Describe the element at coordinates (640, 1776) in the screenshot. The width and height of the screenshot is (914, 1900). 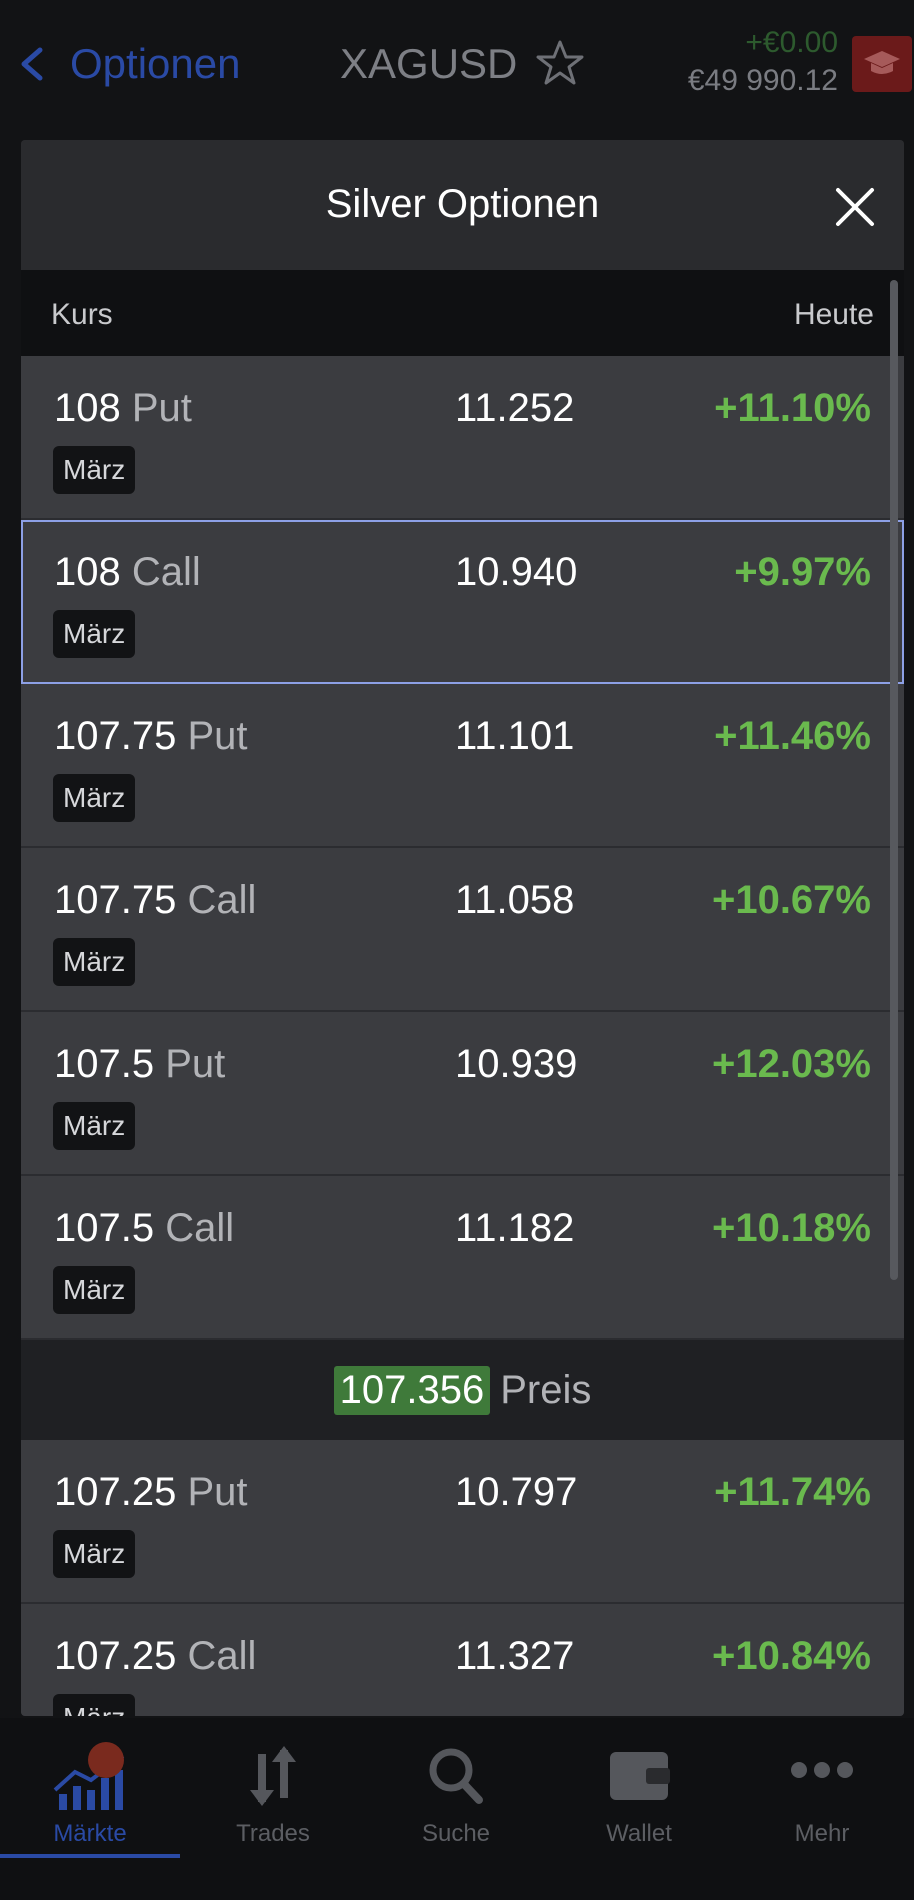
I see `wallet-icon` at that location.